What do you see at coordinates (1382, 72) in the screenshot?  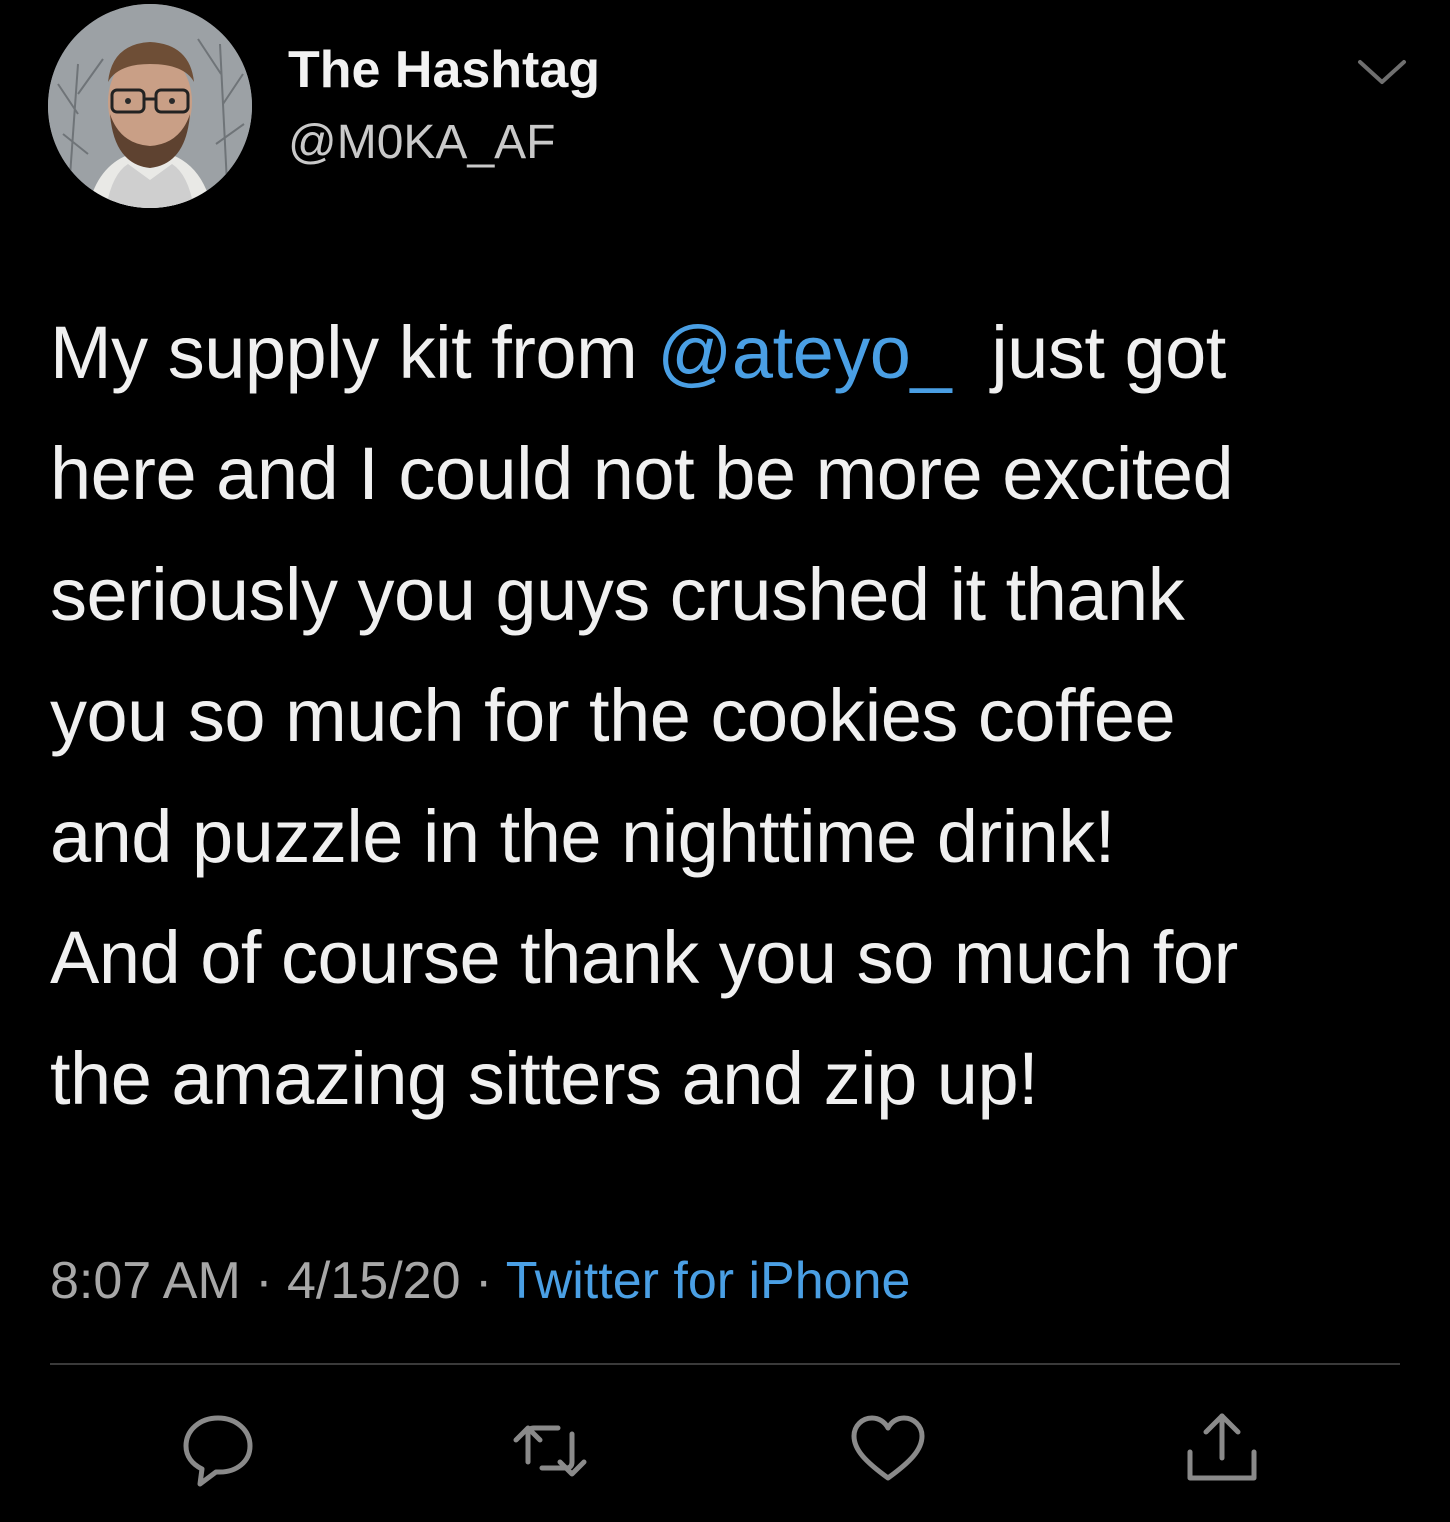 I see `chevron-down-icon` at bounding box center [1382, 72].